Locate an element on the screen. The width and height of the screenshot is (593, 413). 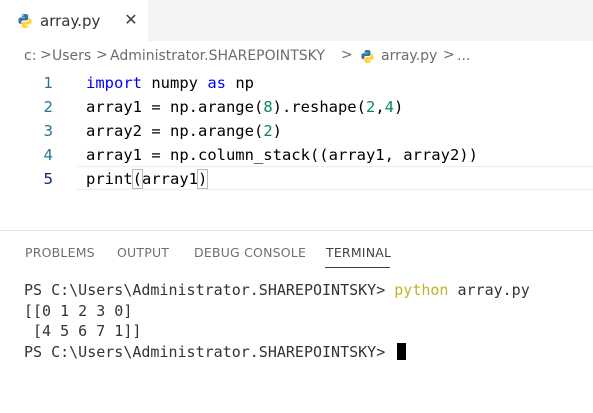
code-text: import numpy as np is located at coordinates (170, 83).